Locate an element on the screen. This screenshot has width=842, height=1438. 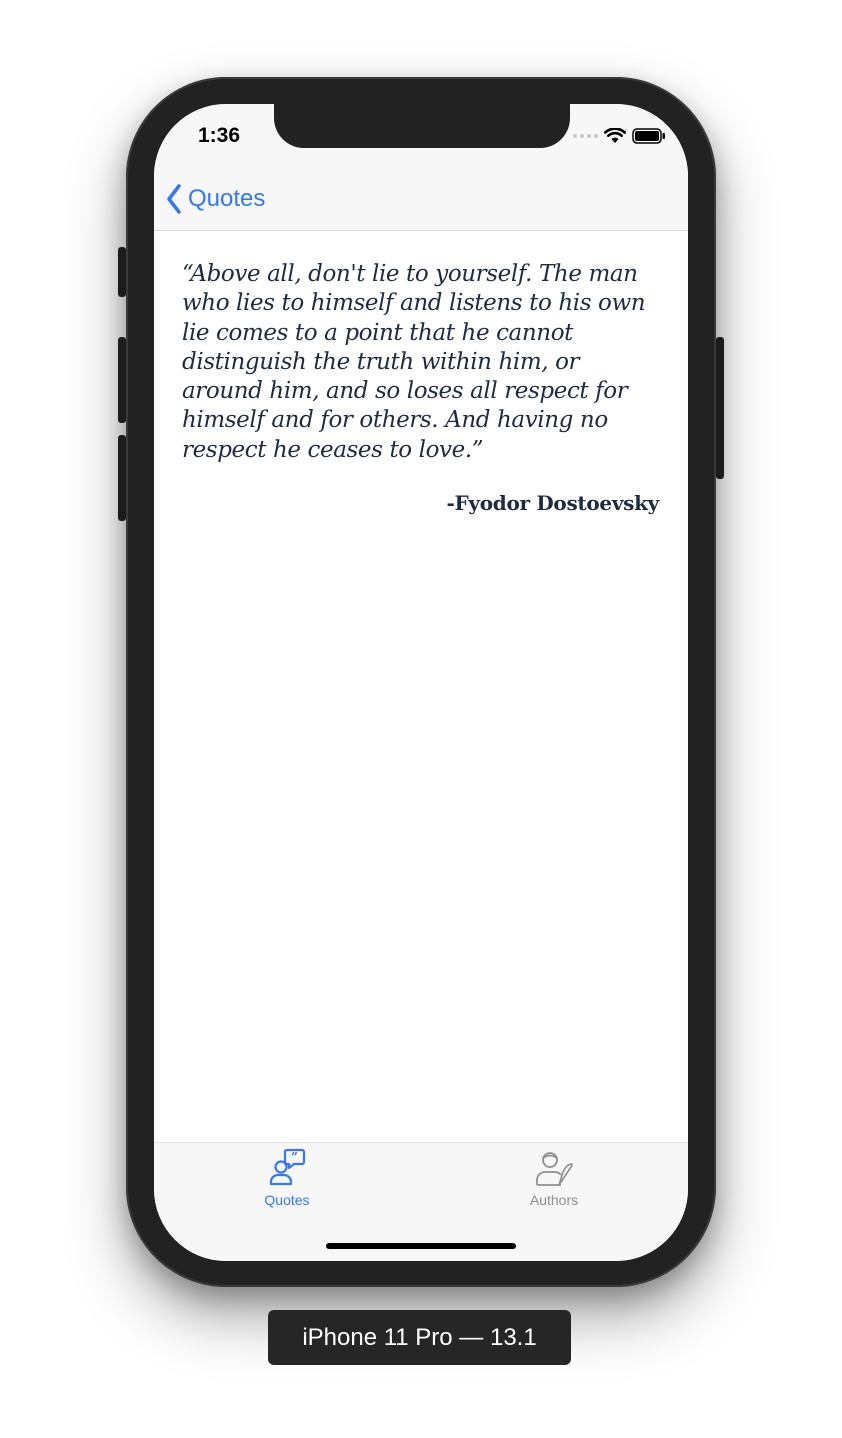
notch is located at coordinates (422, 126).